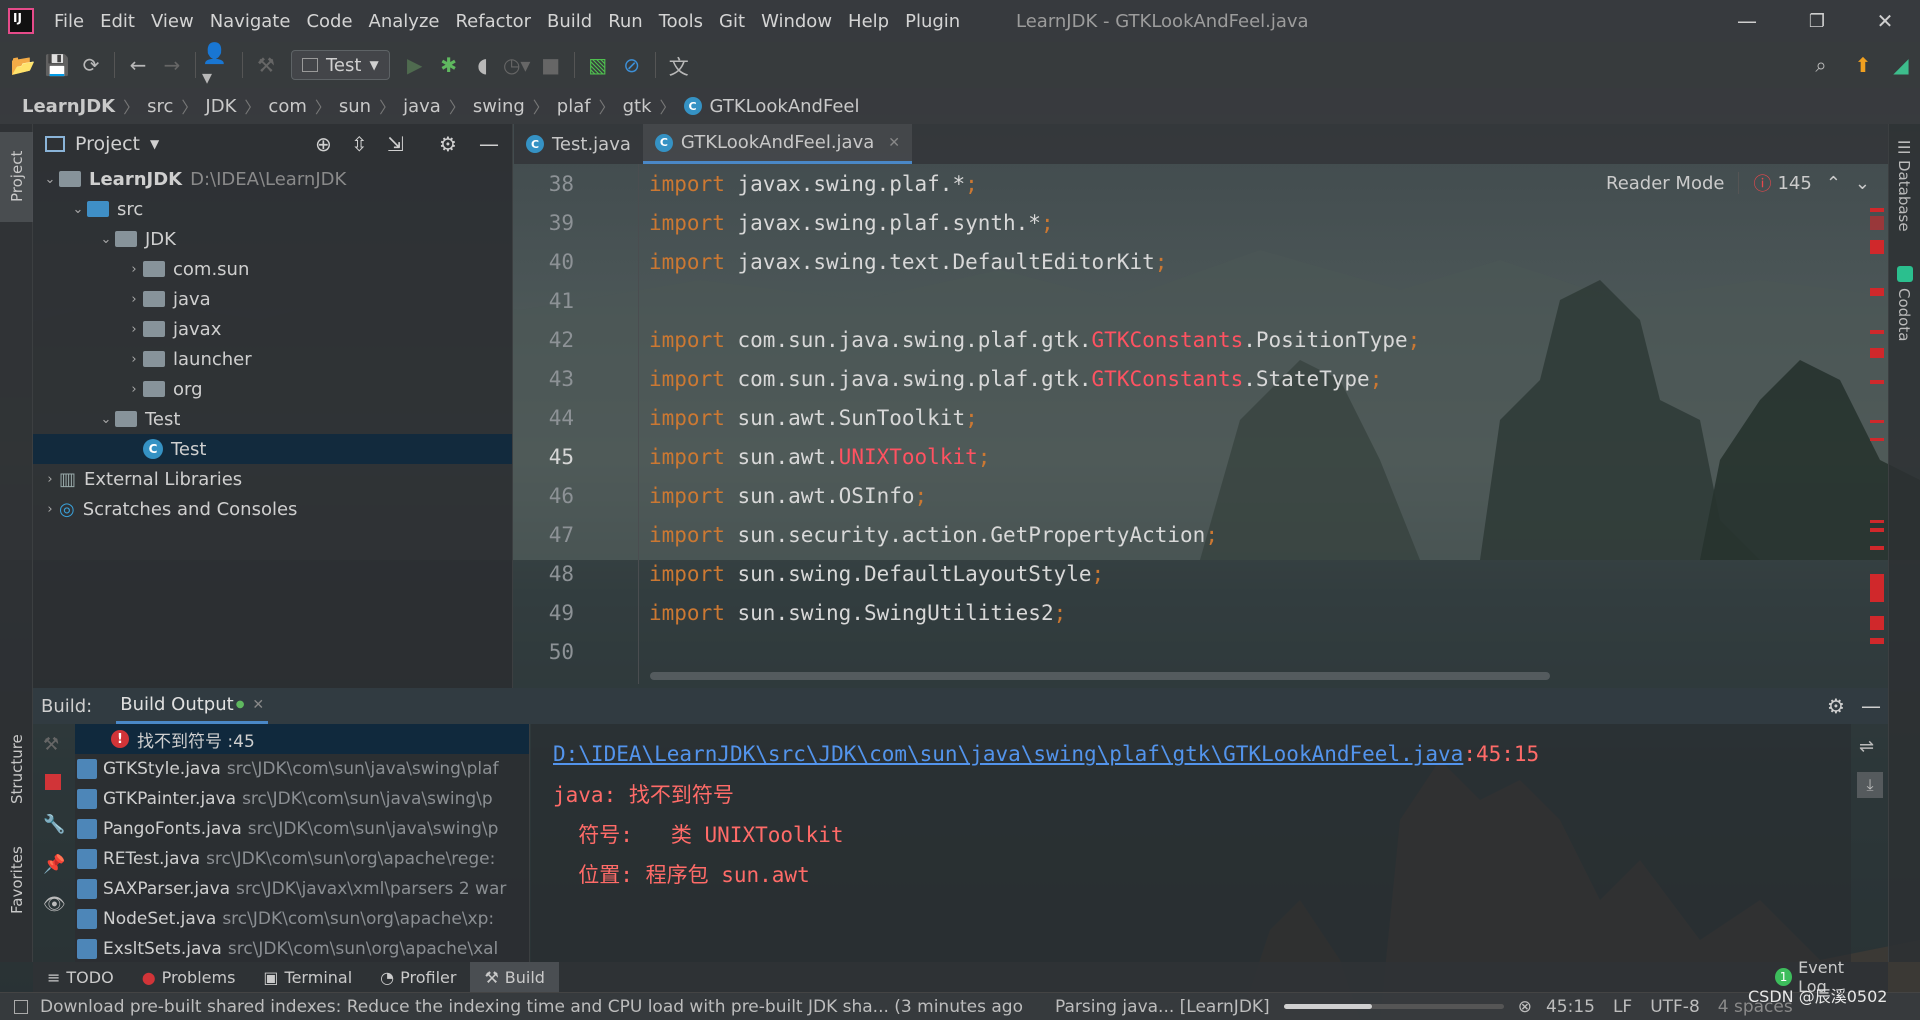 The height and width of the screenshot is (1020, 1920). Describe the element at coordinates (1747, 21) in the screenshot. I see `minimize-button: —` at that location.